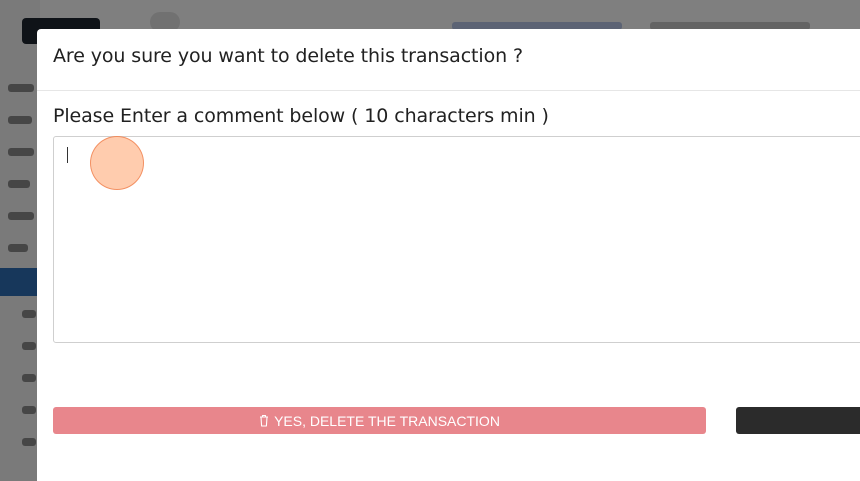 The image size is (860, 481). I want to click on confirm-delete-button: YES, DELETE THE TRANSACTION, so click(379, 420).